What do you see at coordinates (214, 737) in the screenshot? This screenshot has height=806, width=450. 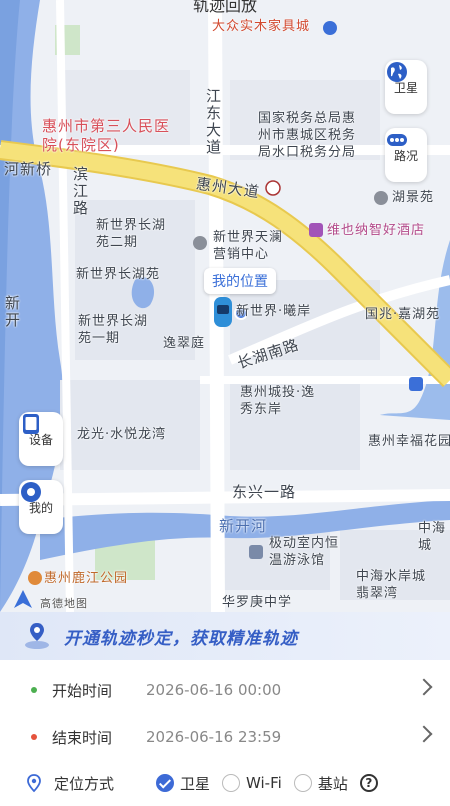 I see `end-time-value: 2026-06-16 23:59` at bounding box center [214, 737].